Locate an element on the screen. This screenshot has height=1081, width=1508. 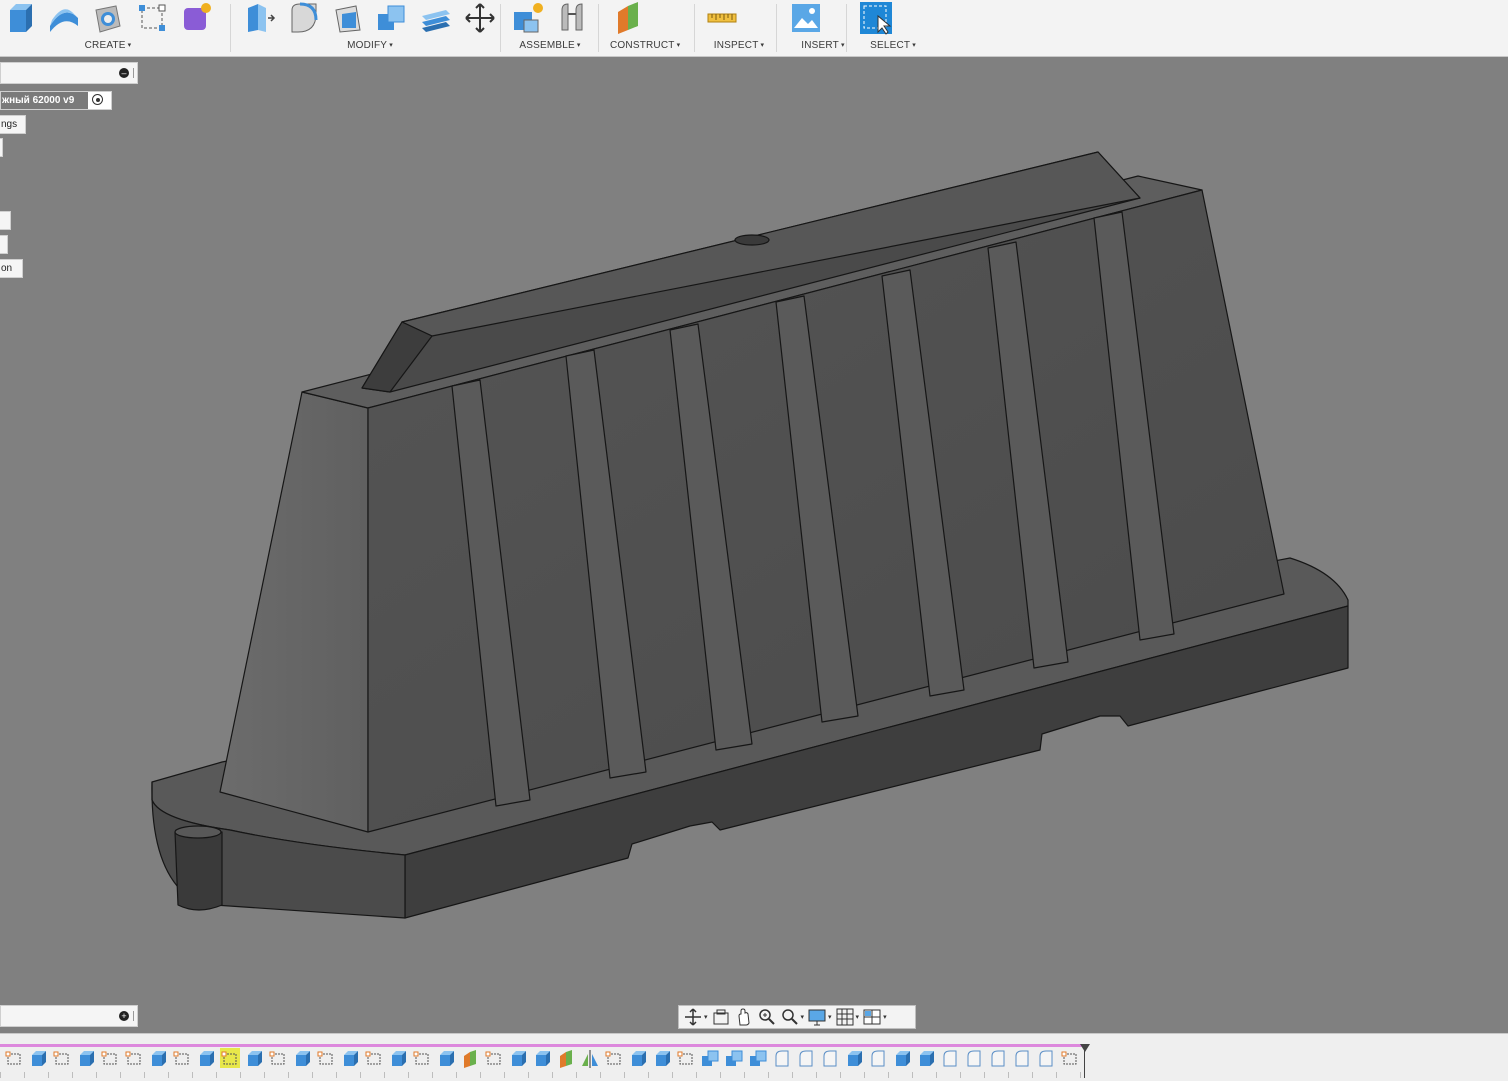
sweep-icon is located at coordinates (64, 18).